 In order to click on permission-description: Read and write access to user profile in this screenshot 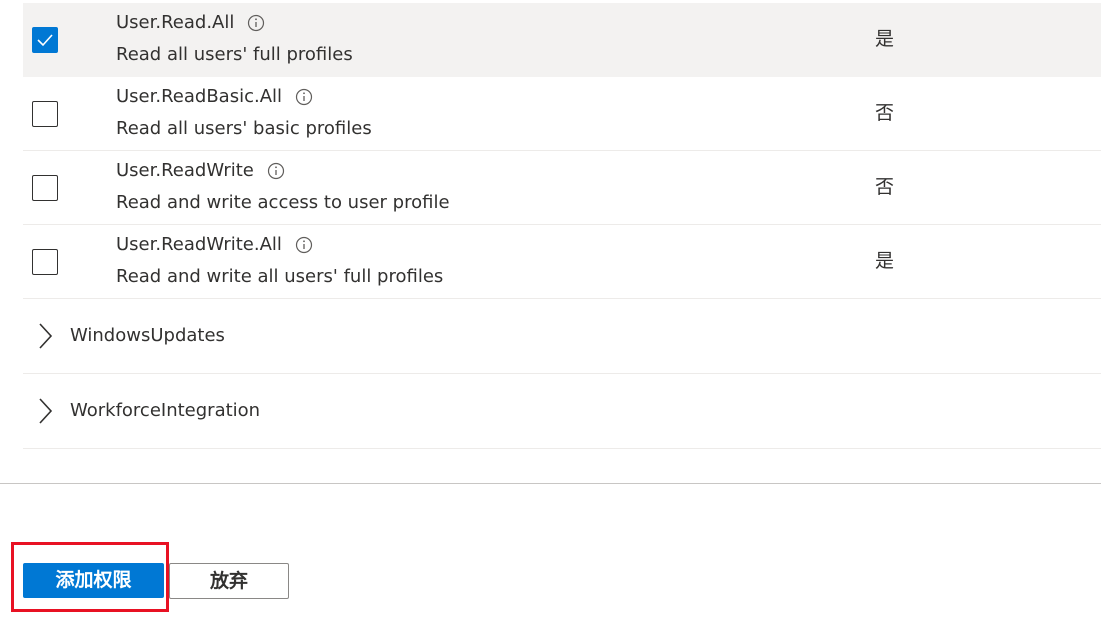, I will do `click(283, 202)`.